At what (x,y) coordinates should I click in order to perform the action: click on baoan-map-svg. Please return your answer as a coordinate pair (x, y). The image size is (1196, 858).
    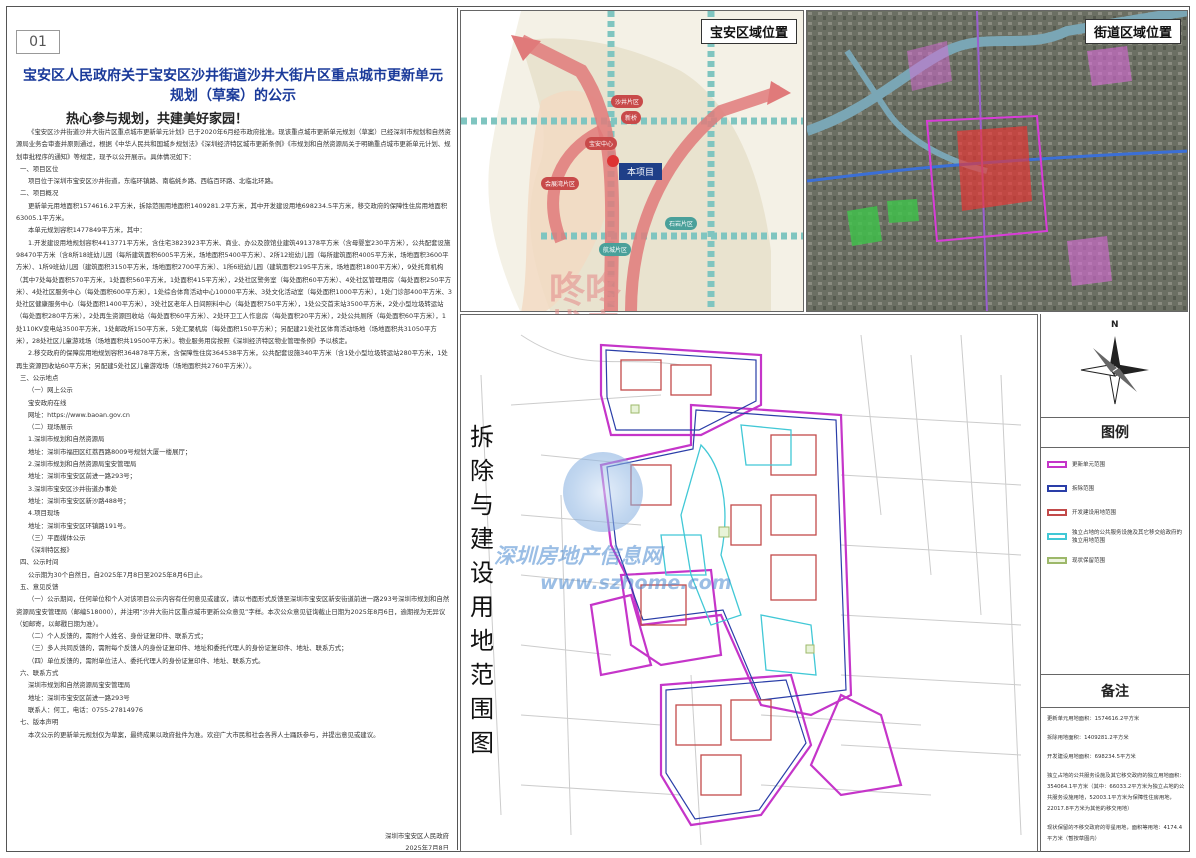
    Looking at the image, I should click on (632, 161).